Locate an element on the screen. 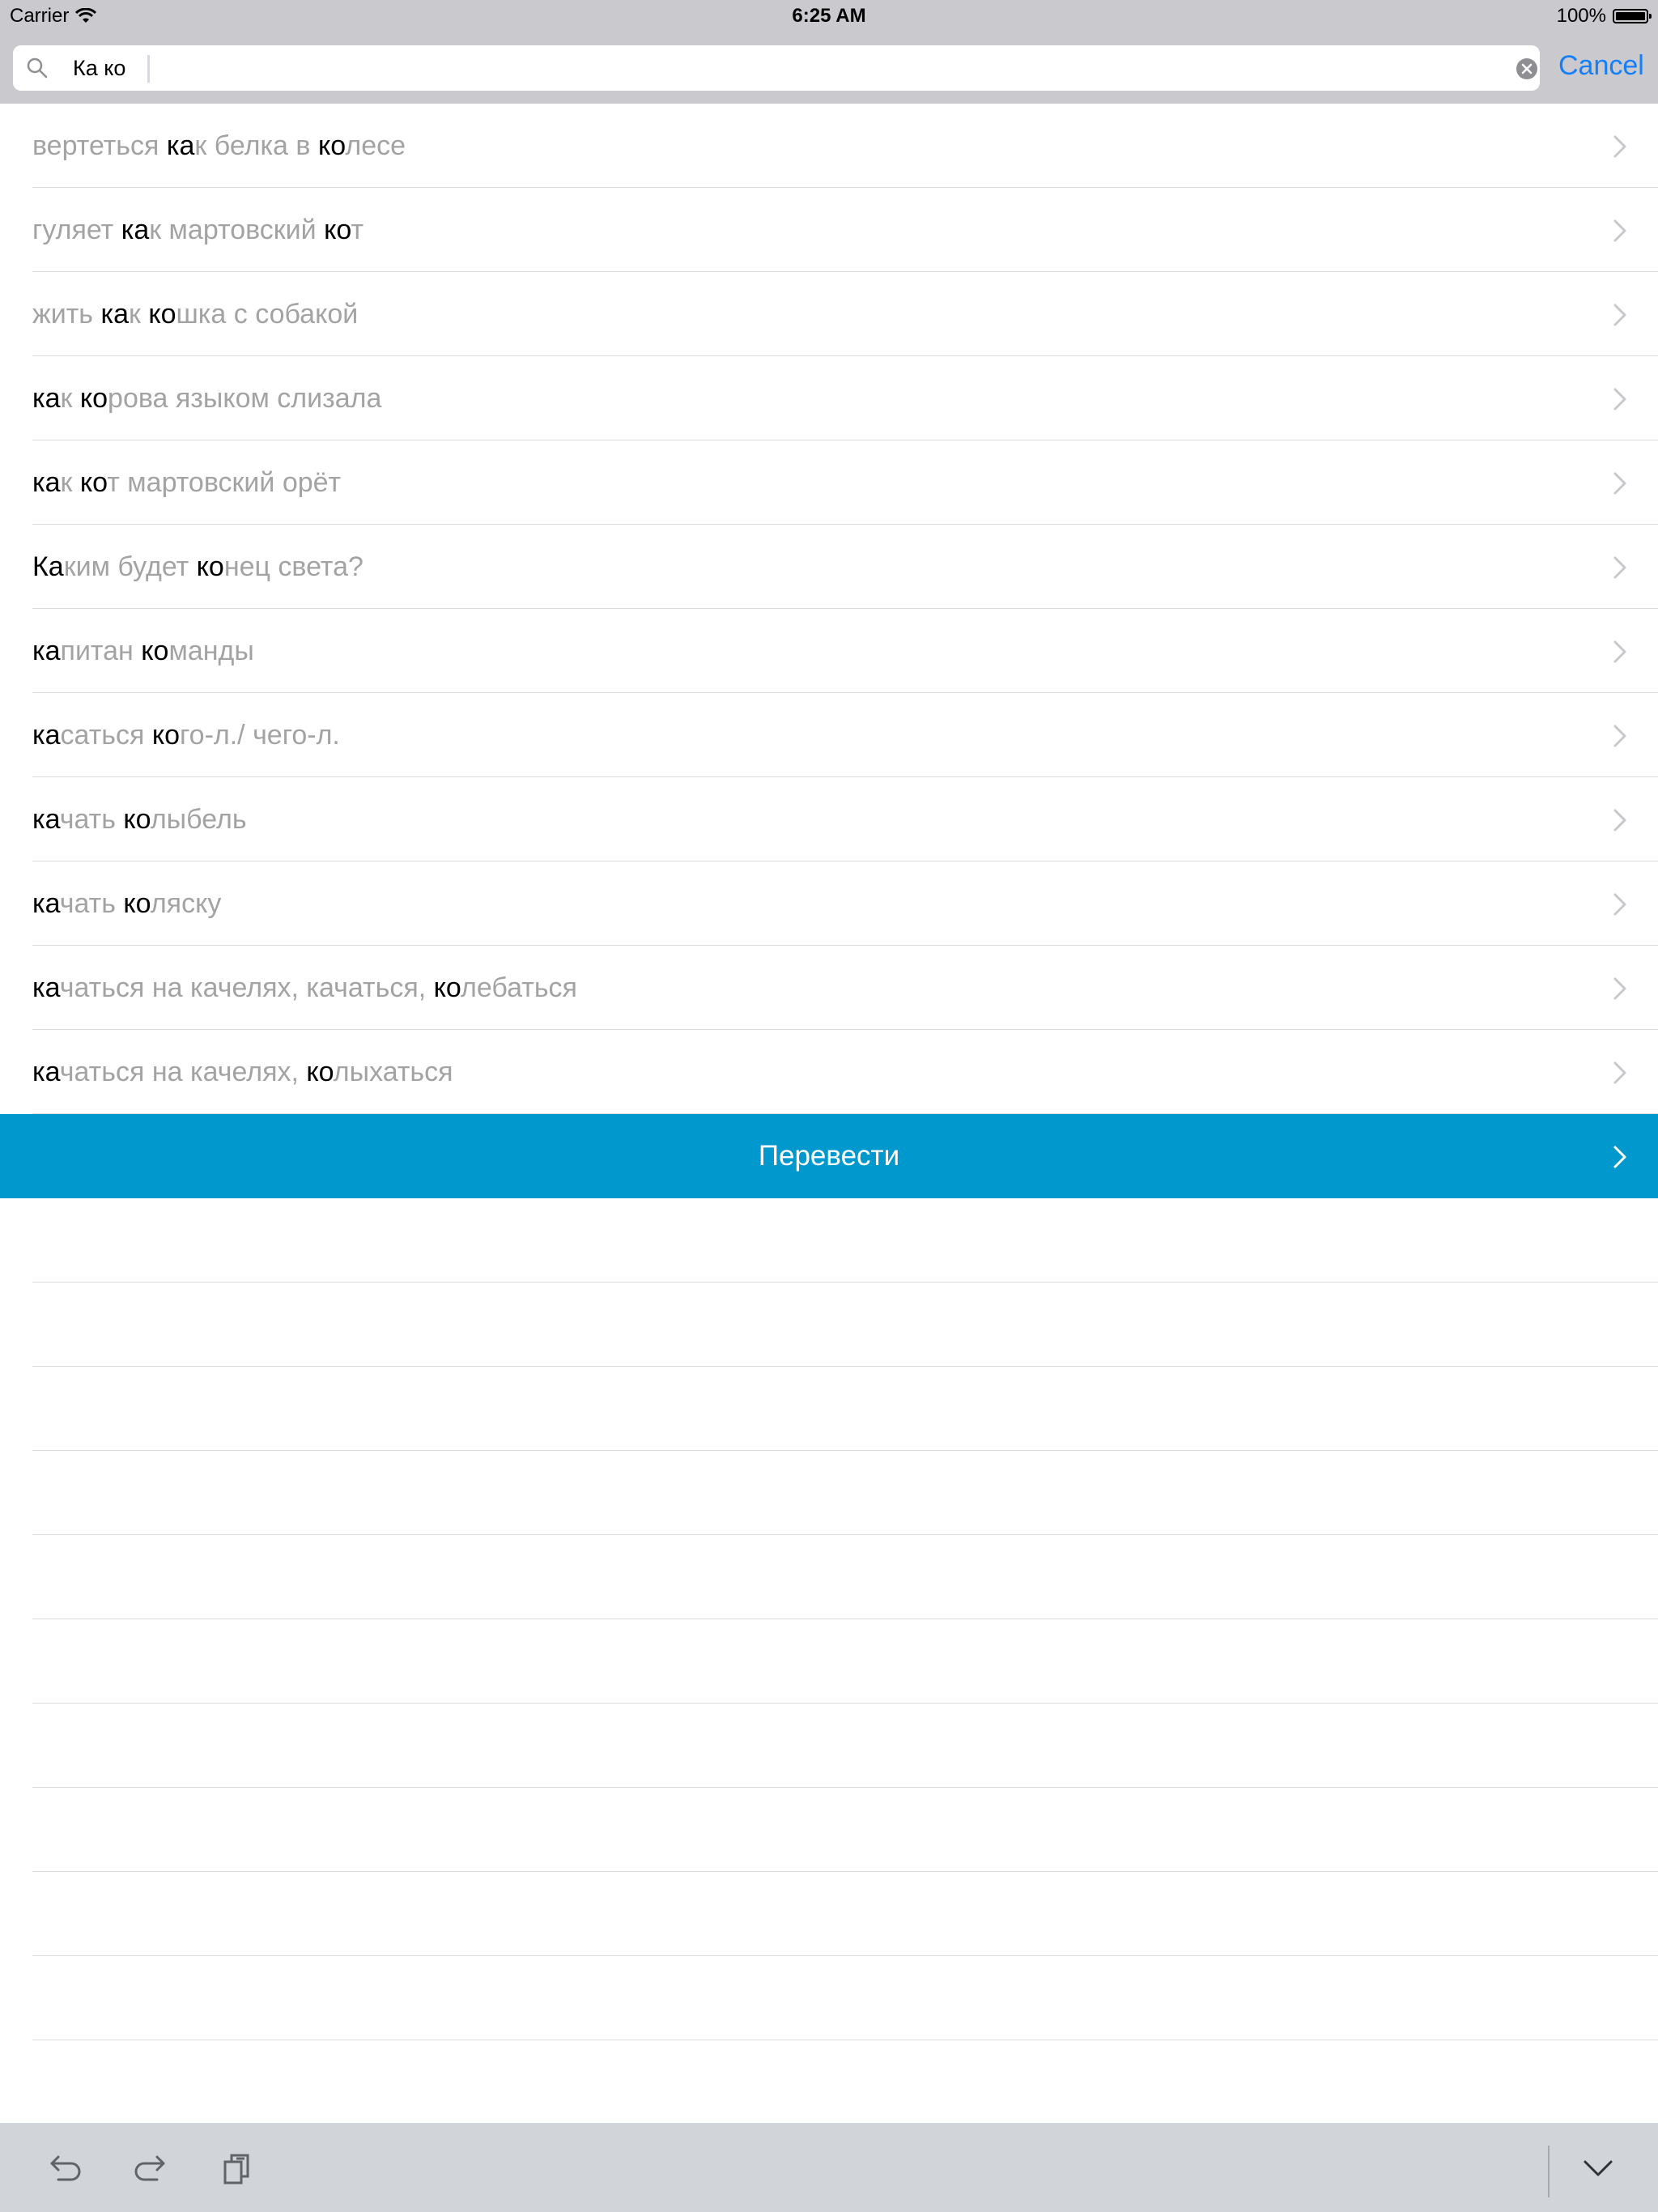 The height and width of the screenshot is (2212, 1658). result-row: Каким будет конец света? is located at coordinates (845, 567).